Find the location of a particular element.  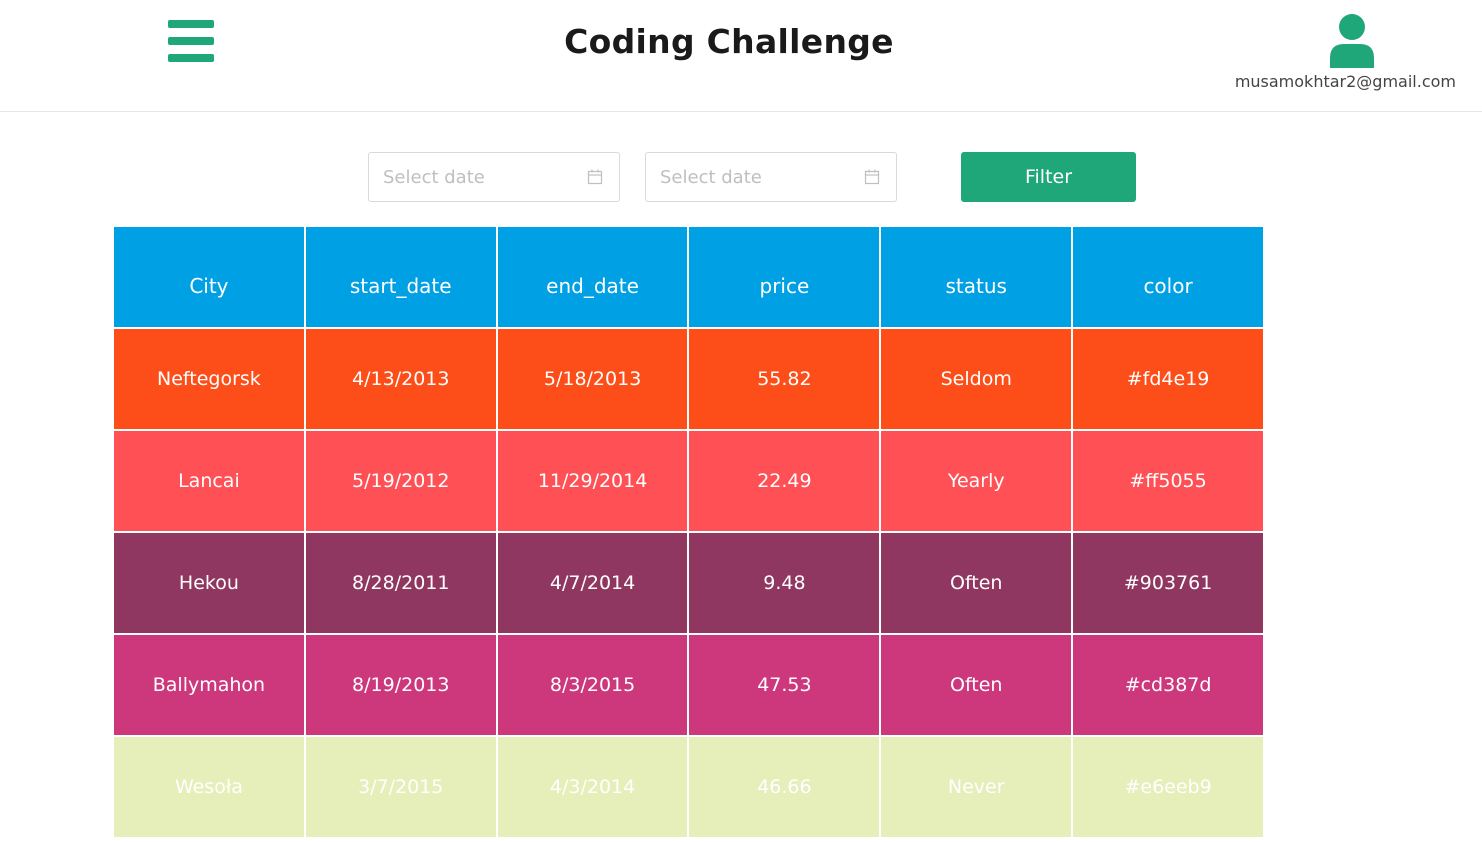

table-cell: Hekou is located at coordinates (209, 583).